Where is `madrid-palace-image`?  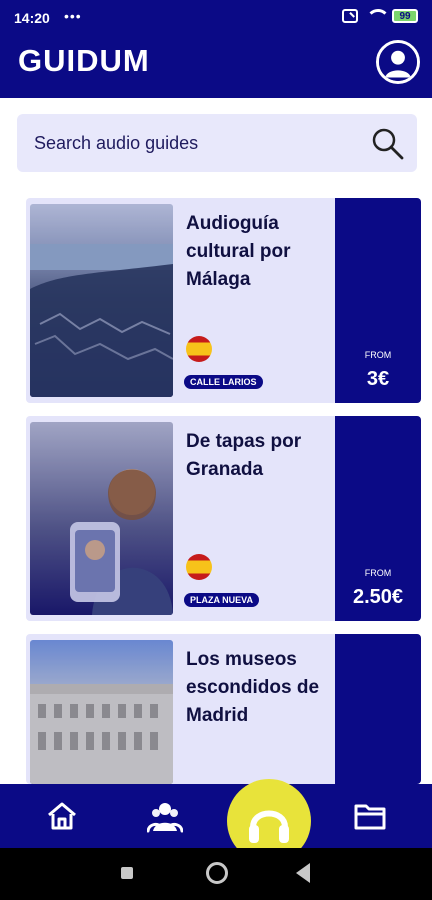
madrid-palace-image is located at coordinates (101, 712).